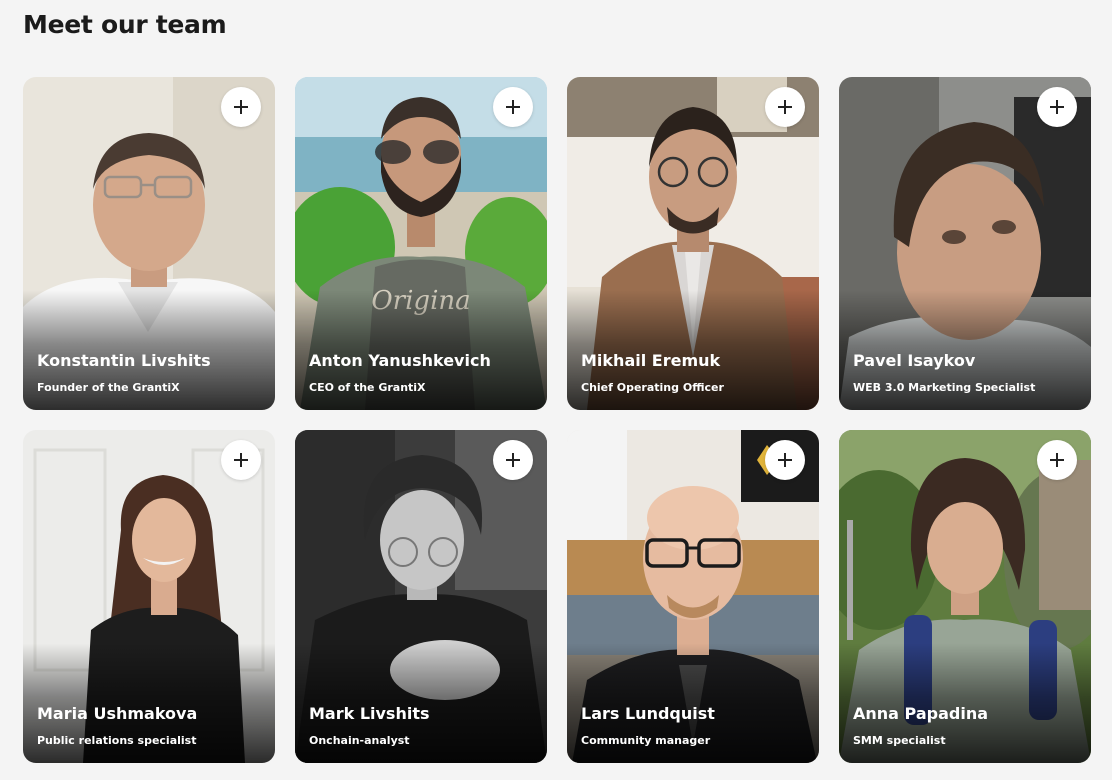  What do you see at coordinates (400, 360) in the screenshot?
I see `member-name: Anton Yanushkevich` at bounding box center [400, 360].